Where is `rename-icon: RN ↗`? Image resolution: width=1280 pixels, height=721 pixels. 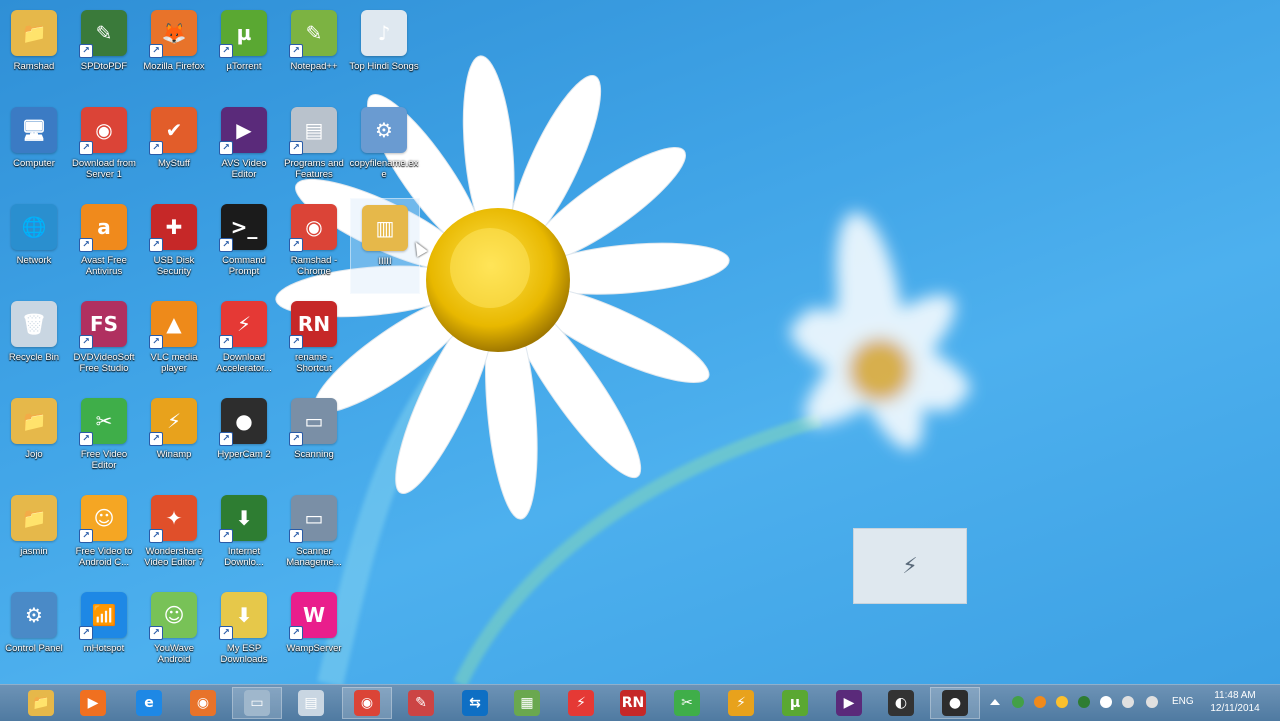
rename-icon: RN ↗ is located at coordinates (313, 325).